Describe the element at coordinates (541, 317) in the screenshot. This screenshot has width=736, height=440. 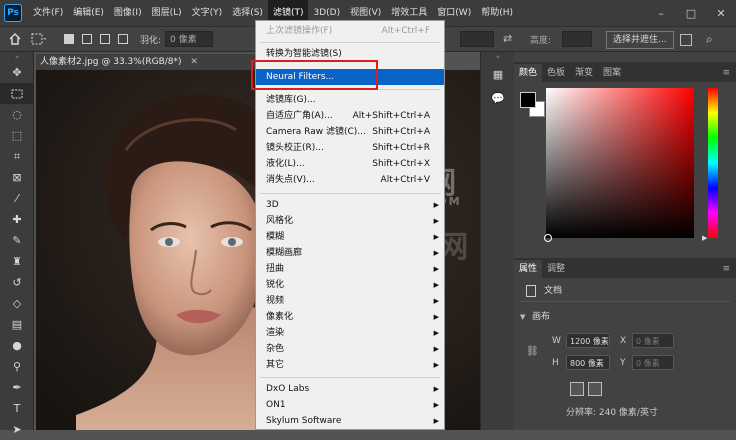
I see `canvas-section-label: 画布` at that location.